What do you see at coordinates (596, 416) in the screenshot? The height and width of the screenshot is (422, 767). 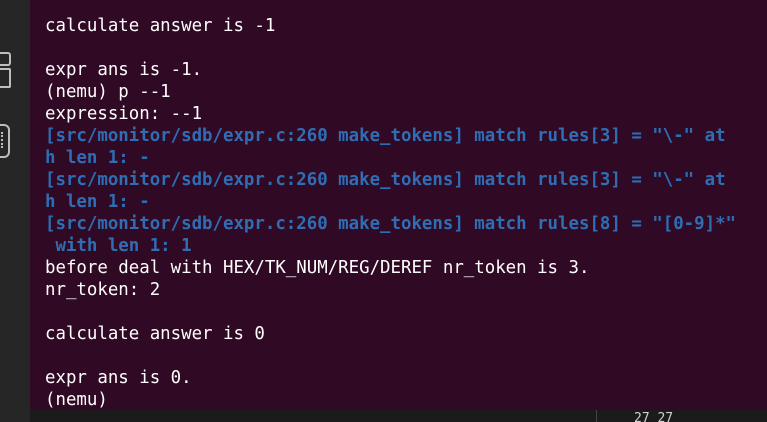 I see `status-divider` at bounding box center [596, 416].